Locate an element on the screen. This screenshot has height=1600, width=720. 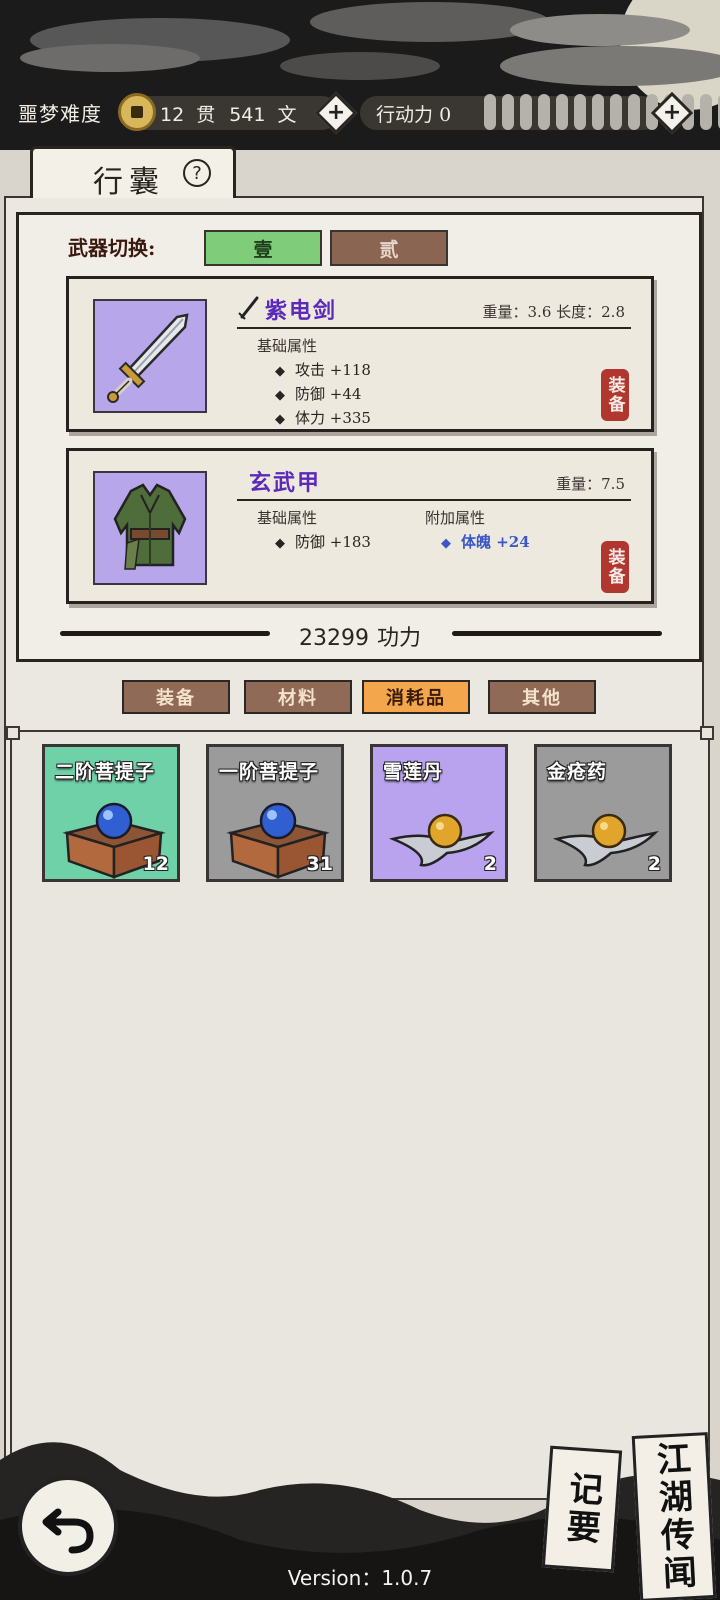
item-name: 二阶菩提子 is located at coordinates (105, 772).